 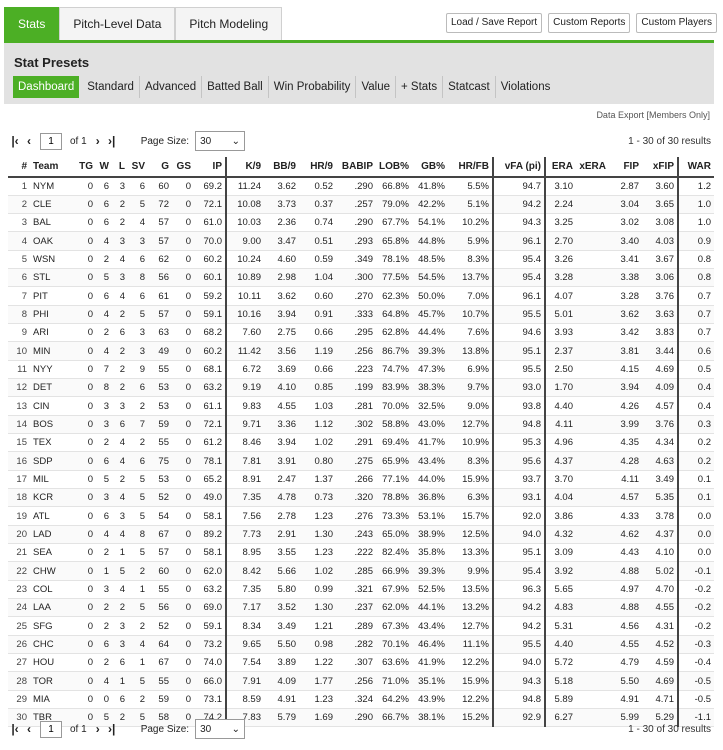 I want to click on column-header: Team, so click(x=50, y=167).